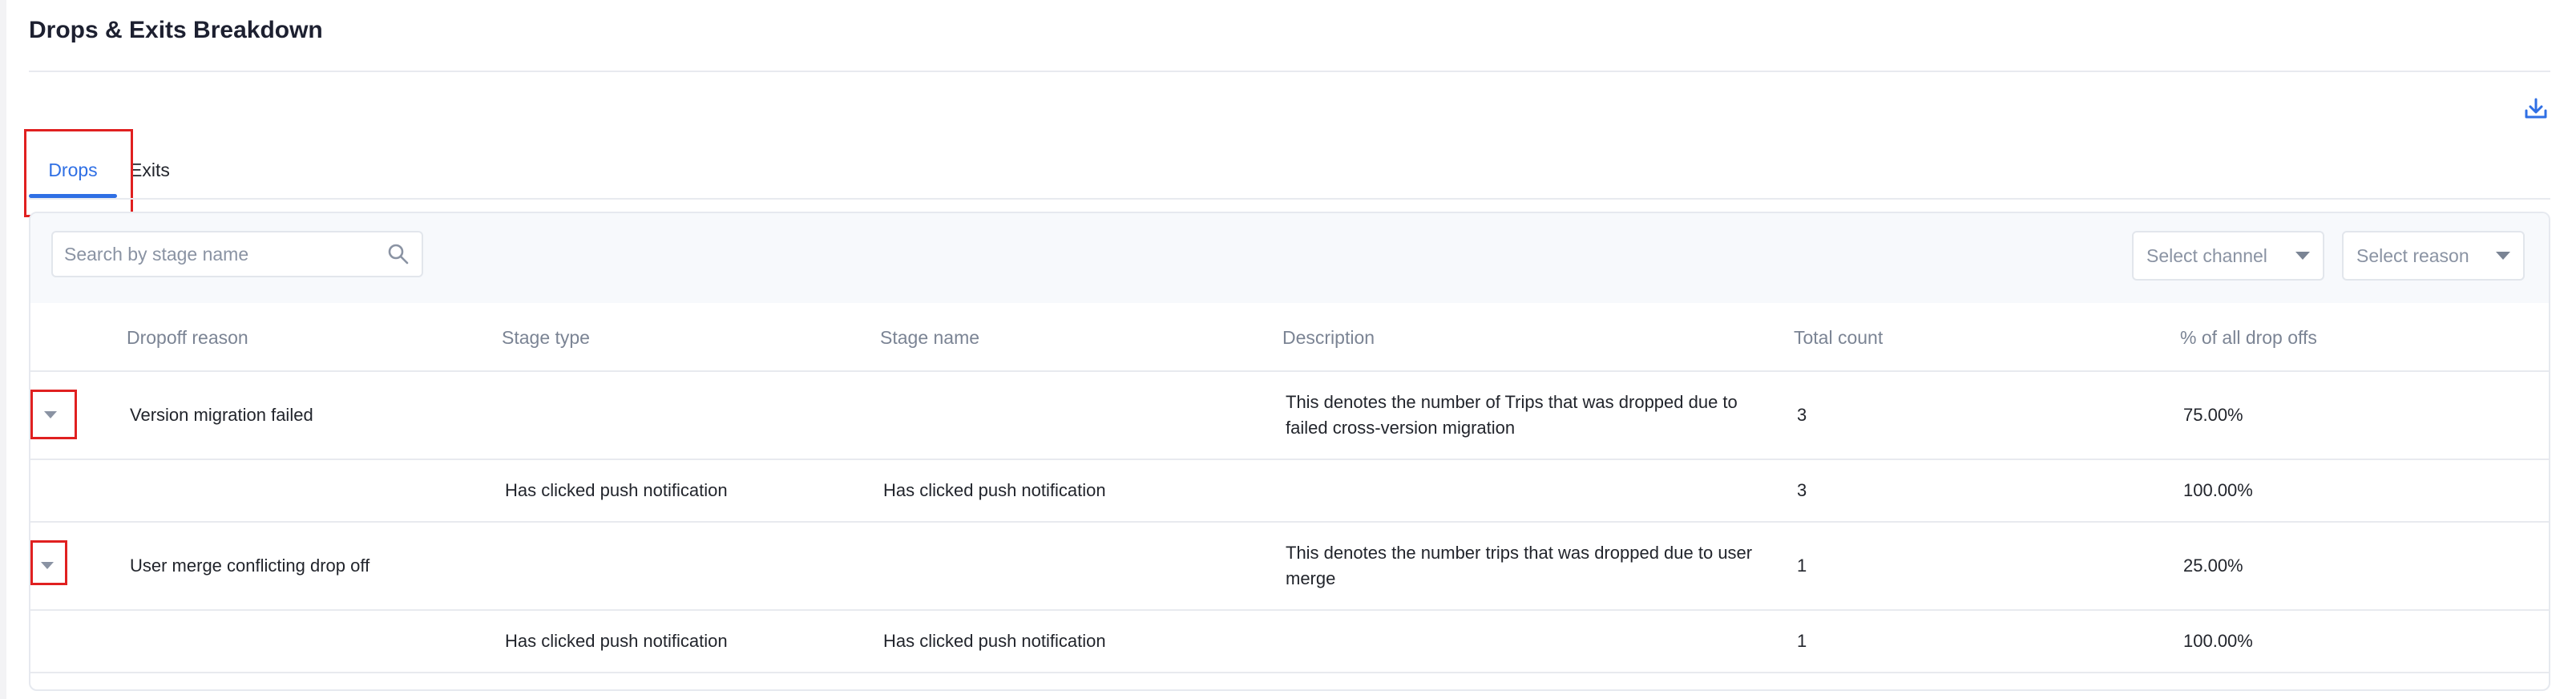 The image size is (2576, 699). What do you see at coordinates (157, 167) in the screenshot?
I see `tab-exits: Exits` at bounding box center [157, 167].